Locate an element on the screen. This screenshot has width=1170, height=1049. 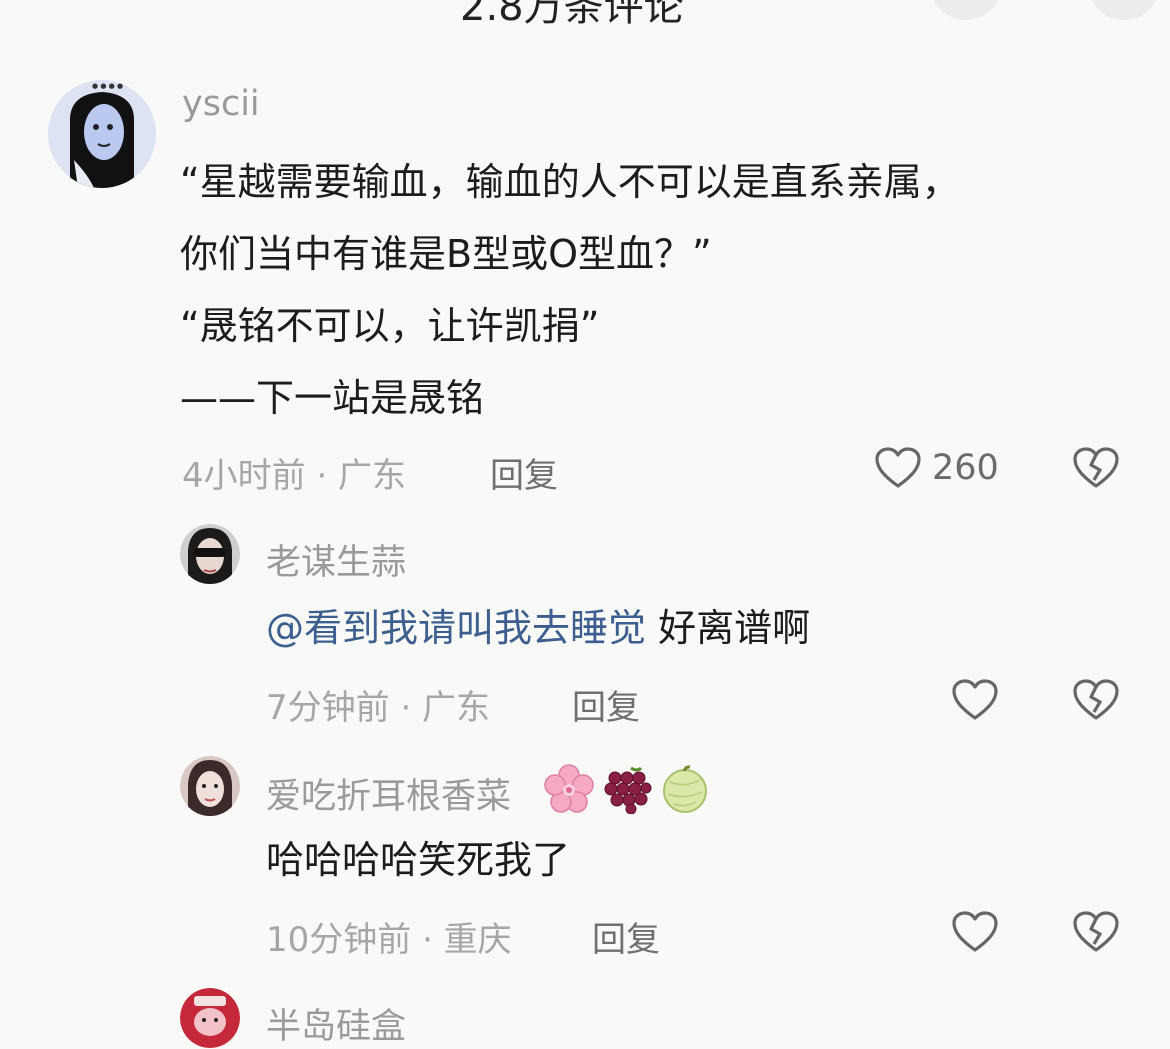
comments-count-title: 2.8万条评论 is located at coordinates (572, 15).